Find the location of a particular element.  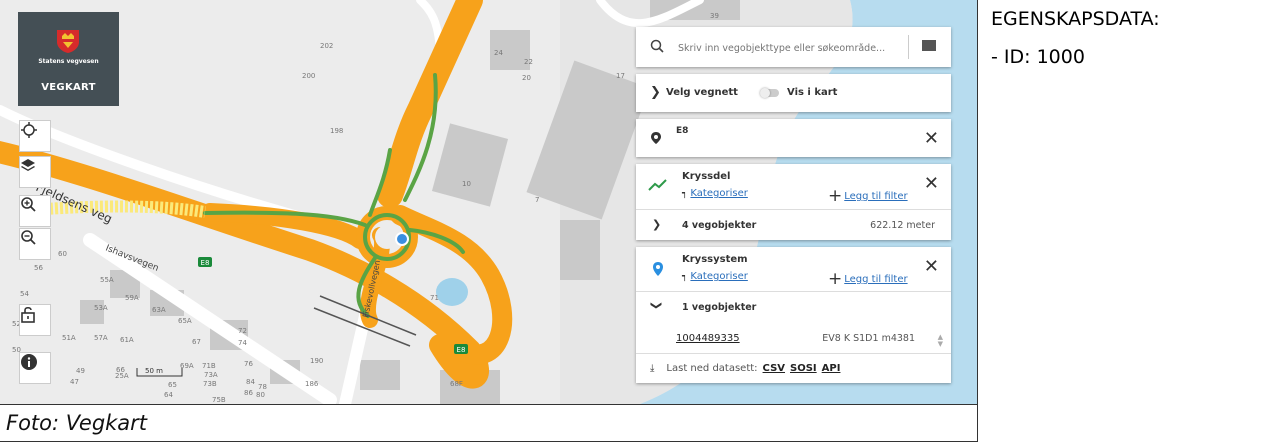

kryssdel-add-filter-link: + Legg til filter is located at coordinates (868, 196).